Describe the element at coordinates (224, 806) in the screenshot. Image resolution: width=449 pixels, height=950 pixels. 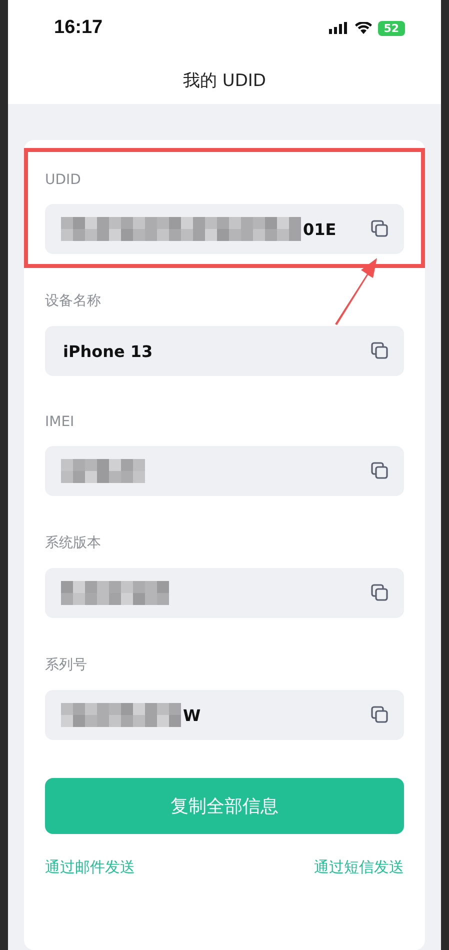
I see `copy-all-button: 复制全部信息` at that location.